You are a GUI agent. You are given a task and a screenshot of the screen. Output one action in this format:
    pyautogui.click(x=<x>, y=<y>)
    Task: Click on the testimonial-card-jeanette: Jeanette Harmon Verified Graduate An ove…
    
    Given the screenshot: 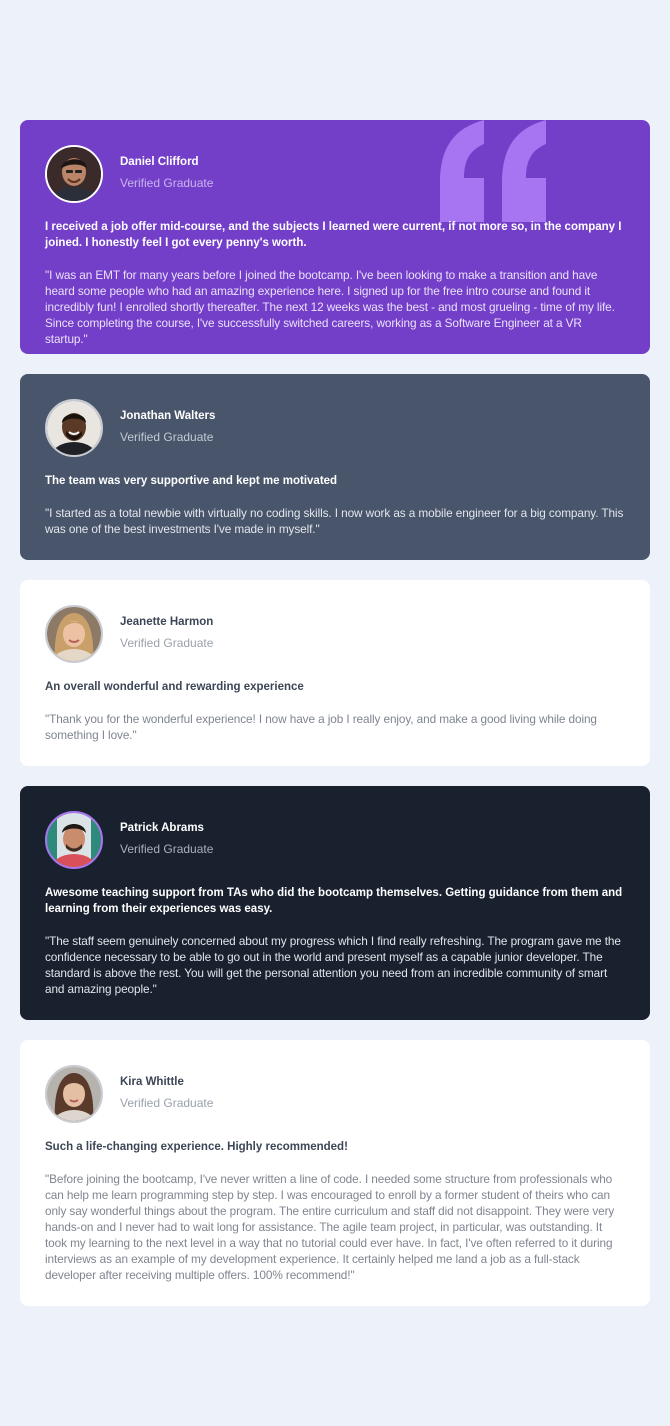 What is the action you would take?
    pyautogui.click(x=335, y=673)
    